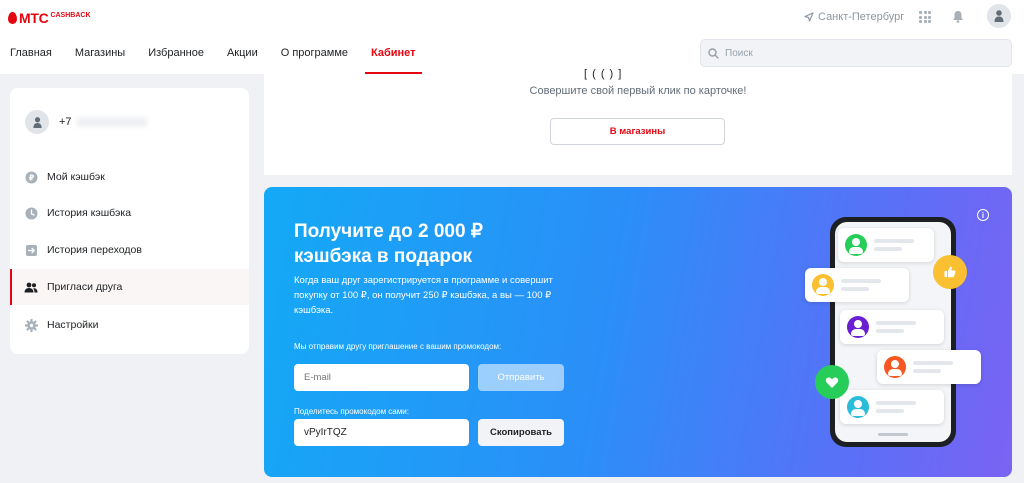  Describe the element at coordinates (176, 60) in the screenshot. I see `nav-favorites: Избранное` at that location.